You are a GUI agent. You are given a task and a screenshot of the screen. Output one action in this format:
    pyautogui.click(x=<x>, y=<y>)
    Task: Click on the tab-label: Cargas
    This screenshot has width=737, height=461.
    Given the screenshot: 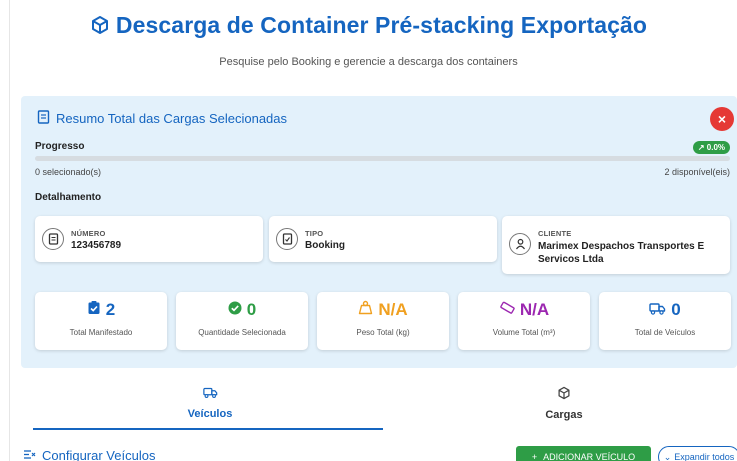 What is the action you would take?
    pyautogui.click(x=564, y=415)
    